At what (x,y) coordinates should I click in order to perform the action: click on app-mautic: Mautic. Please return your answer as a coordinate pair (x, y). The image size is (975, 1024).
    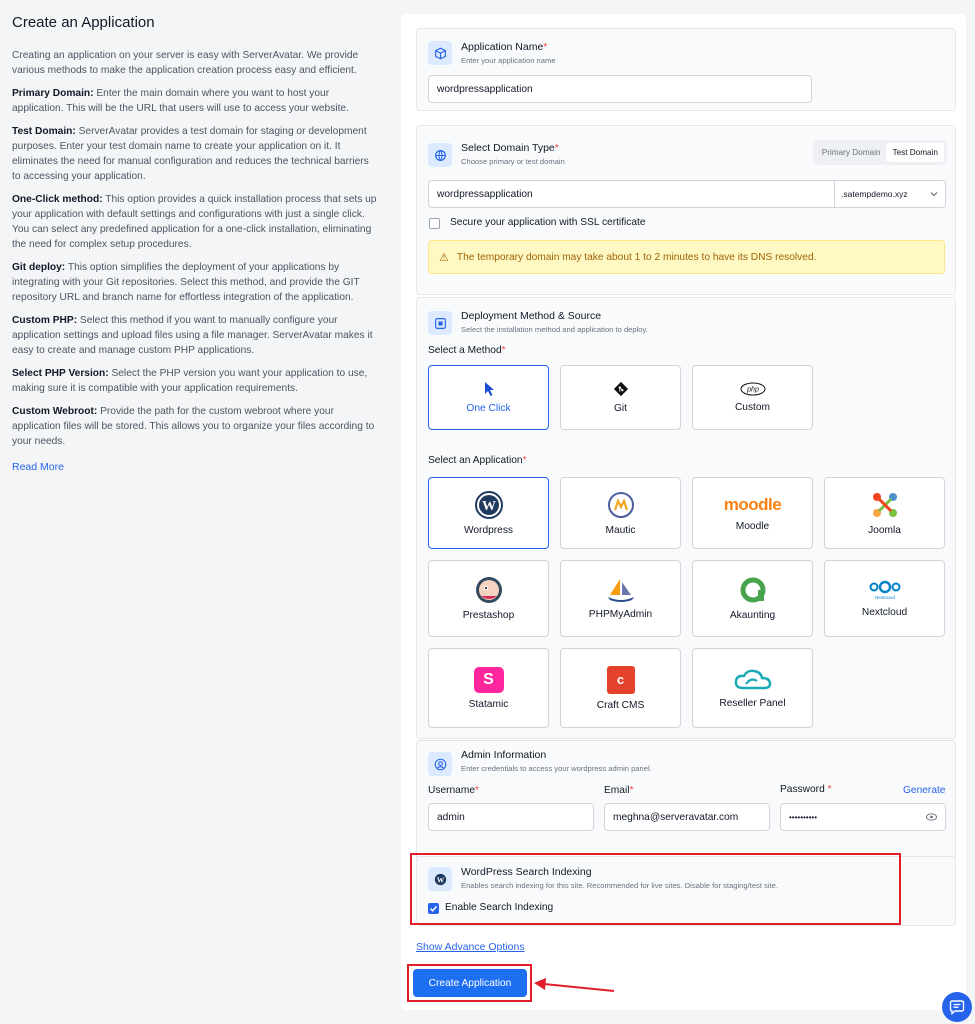
    Looking at the image, I should click on (620, 513).